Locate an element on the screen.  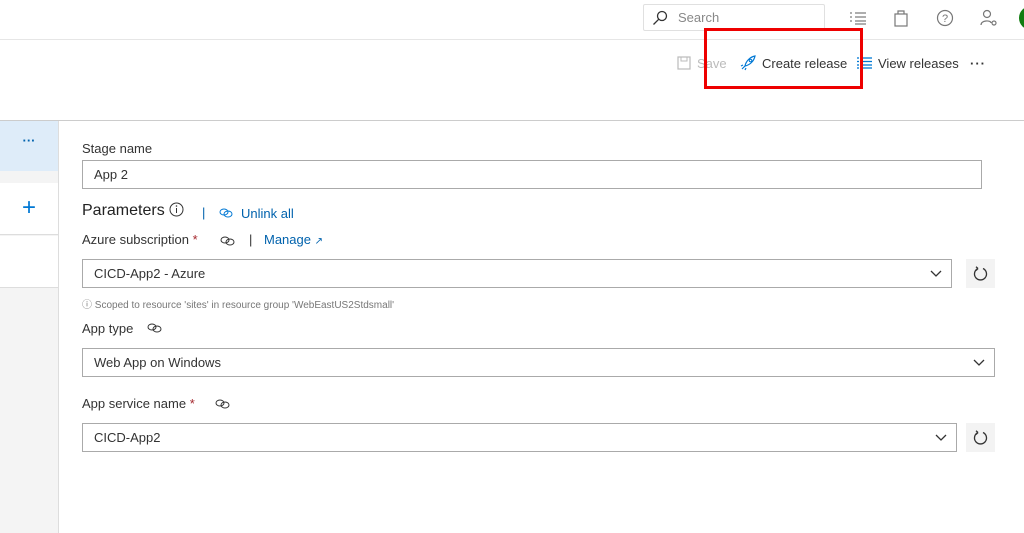
search-box: Search is located at coordinates (734, 17).